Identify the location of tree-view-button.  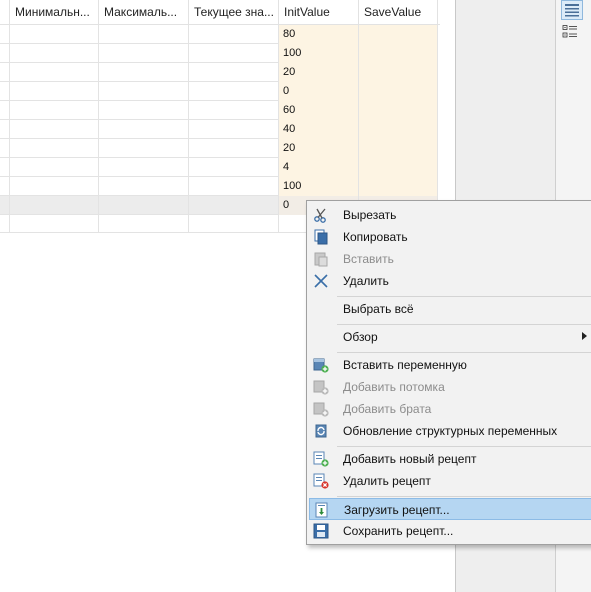
(572, 33).